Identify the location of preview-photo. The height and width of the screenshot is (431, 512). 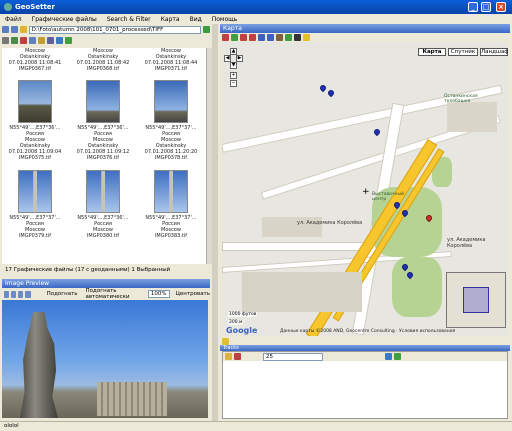
(105, 359).